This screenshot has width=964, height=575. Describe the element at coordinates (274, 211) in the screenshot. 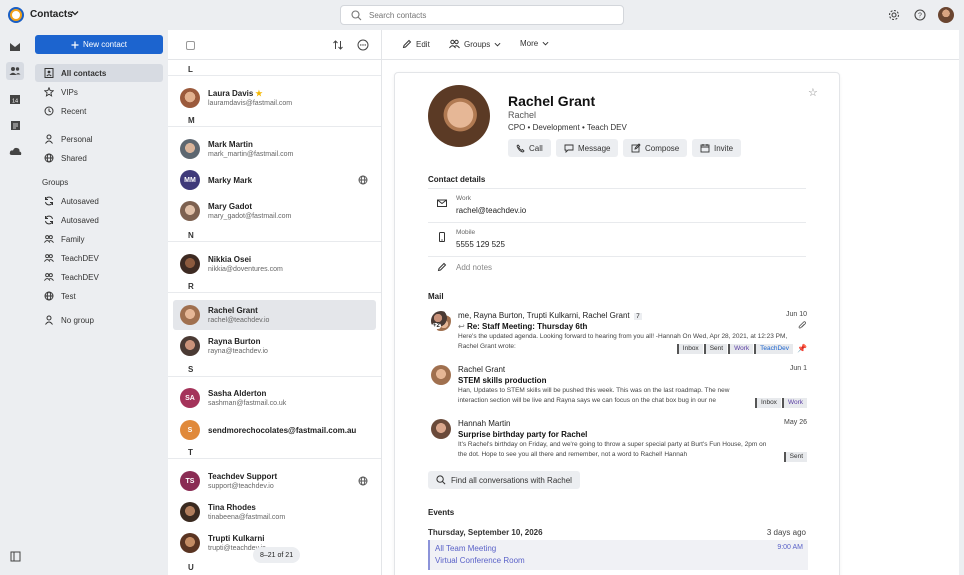

I see `contact-row-mary-gadot: Mary Gadot mary_gadot@fastmail.com` at that location.